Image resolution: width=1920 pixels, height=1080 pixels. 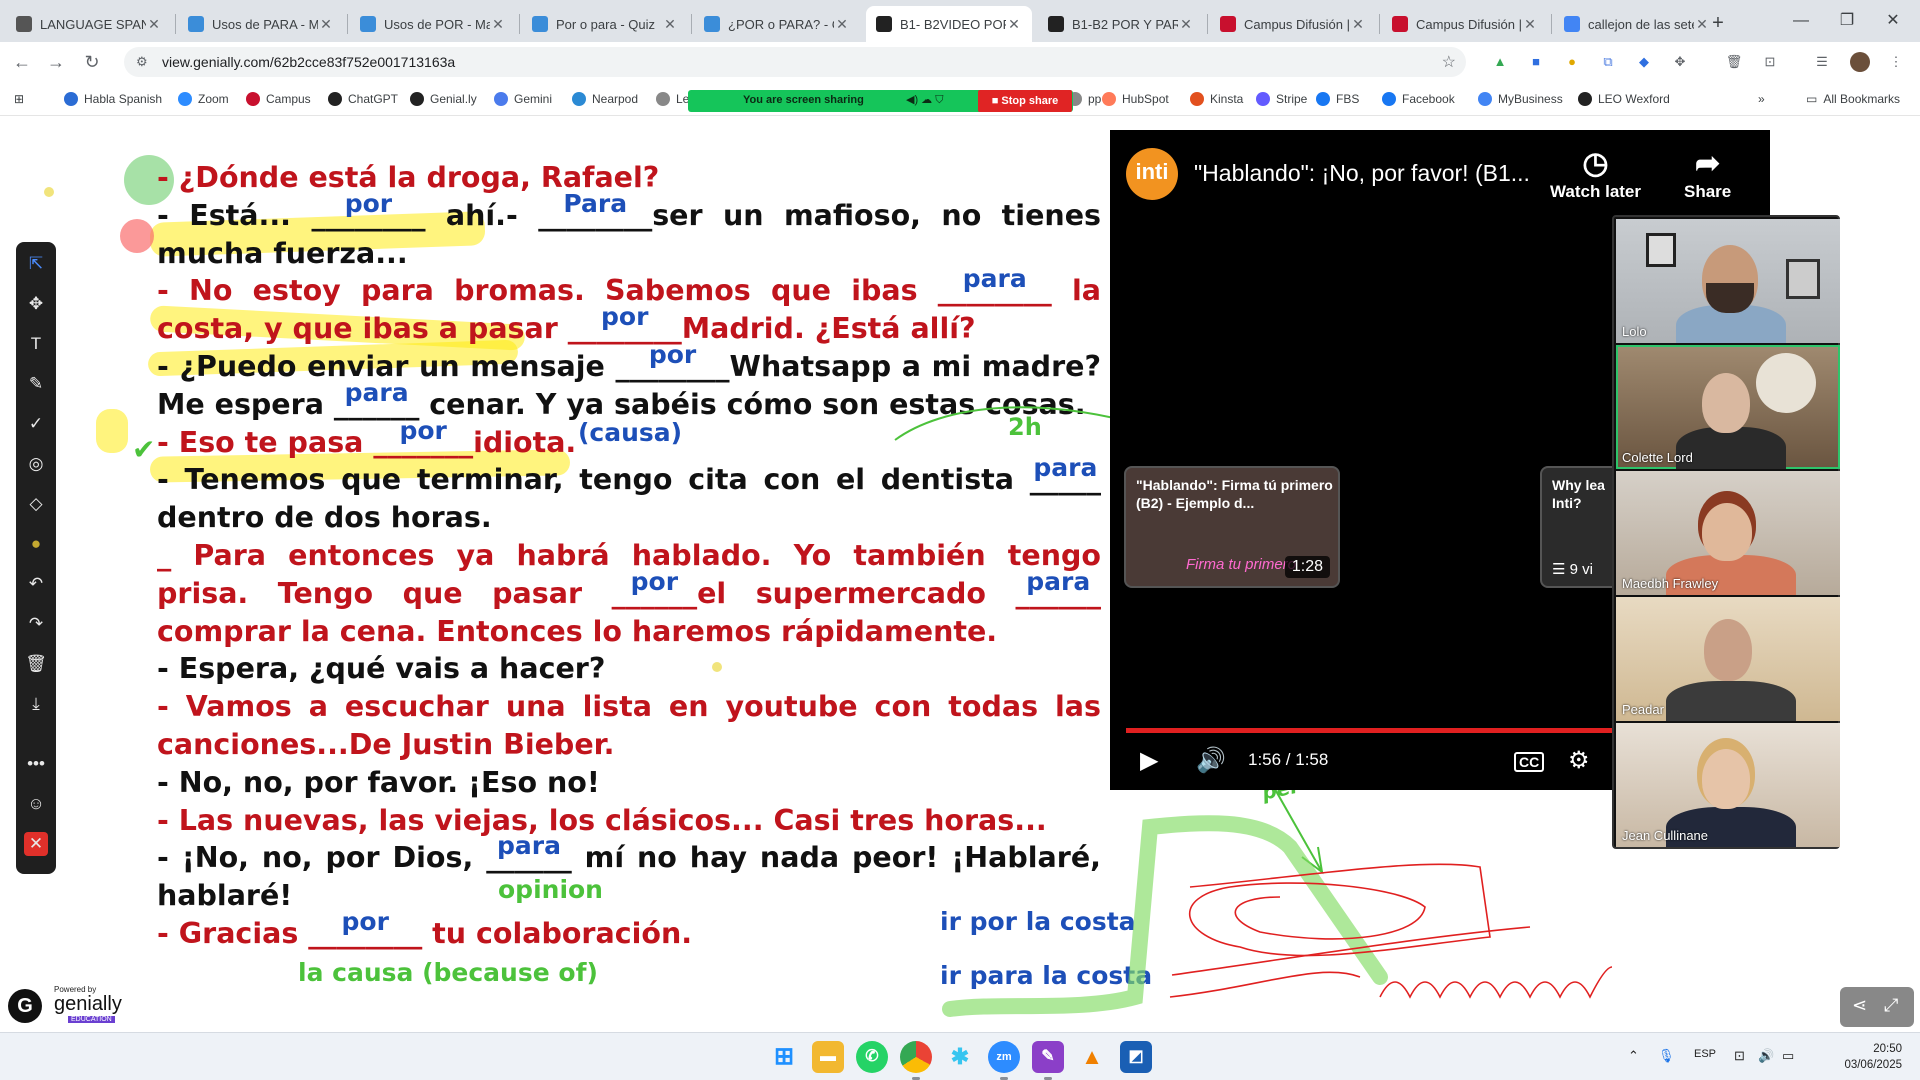 I want to click on slack-icon: ✱, so click(x=960, y=1057).